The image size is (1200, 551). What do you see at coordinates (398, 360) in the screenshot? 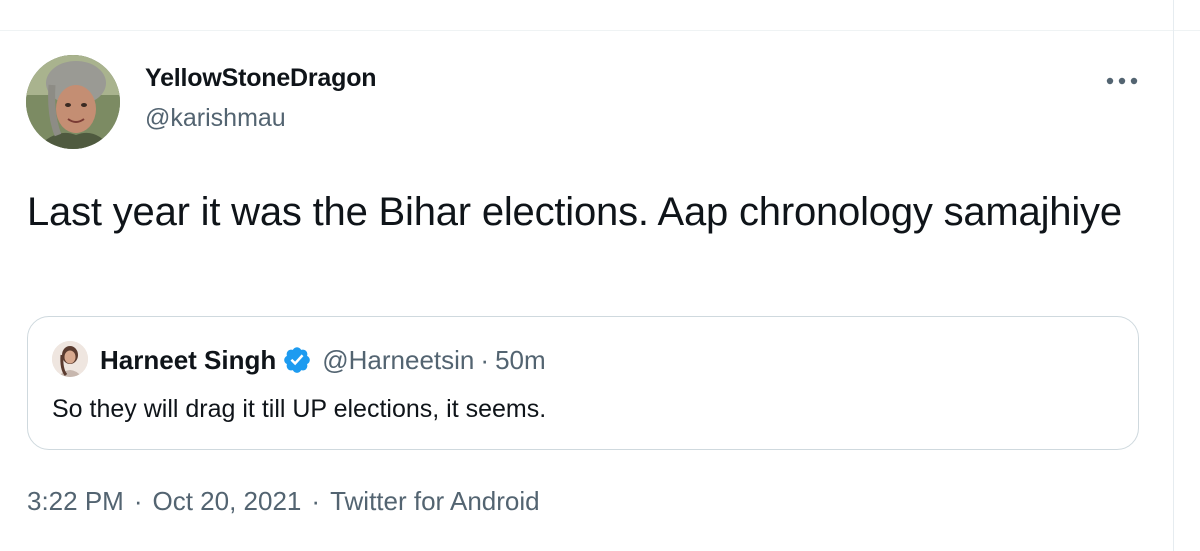
I see `quoted-author-handle: @Harneetsin` at bounding box center [398, 360].